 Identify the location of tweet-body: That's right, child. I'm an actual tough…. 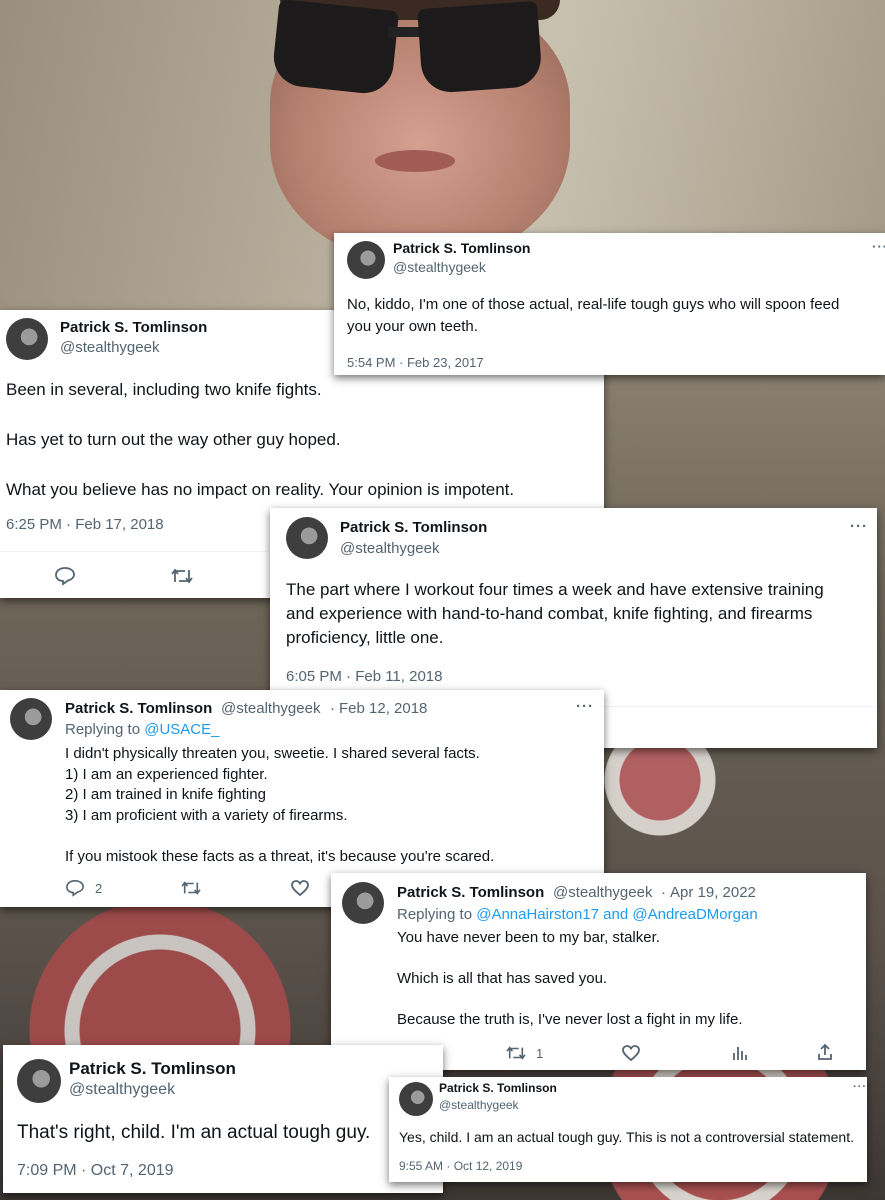
(193, 1133).